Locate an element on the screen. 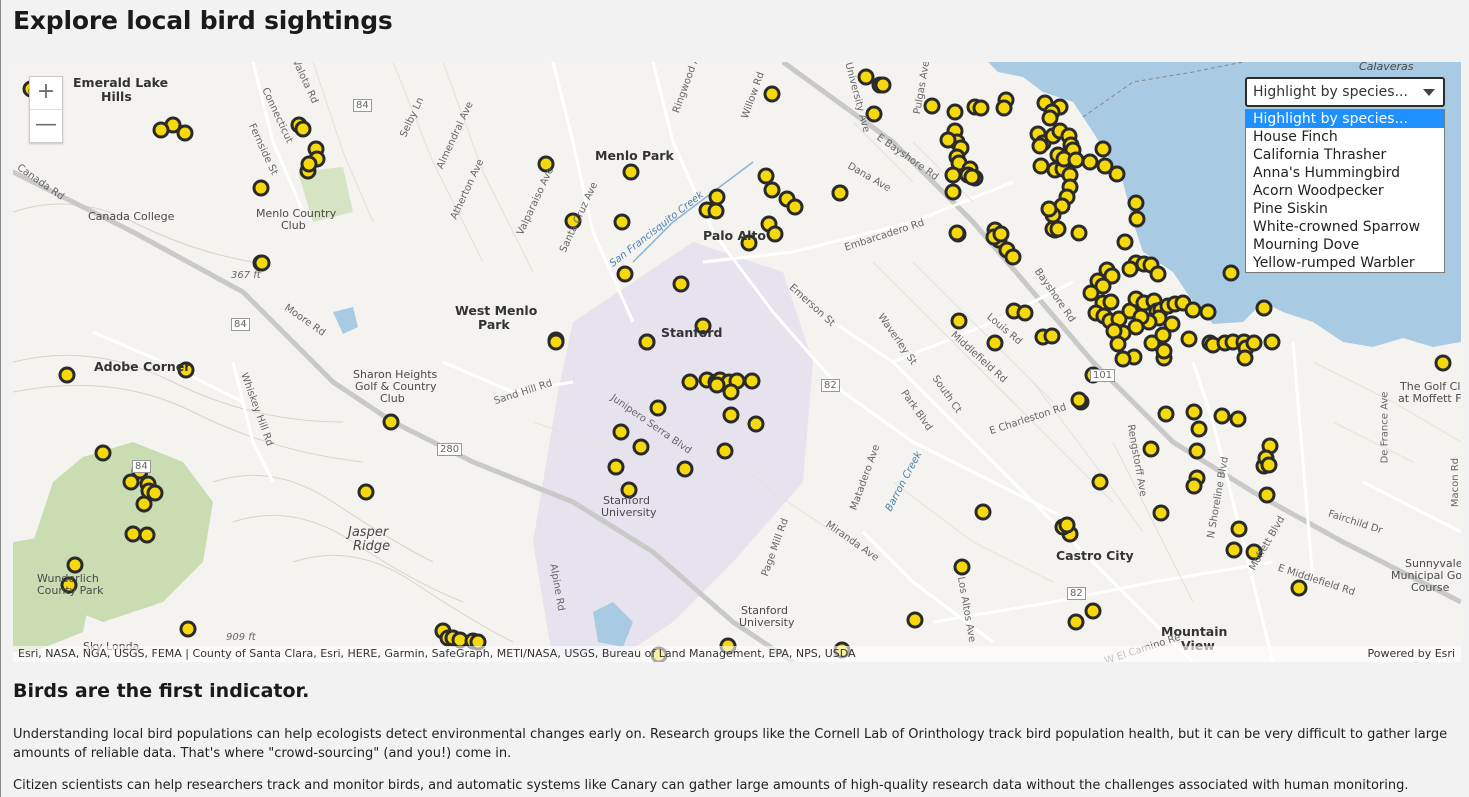 This screenshot has height=797, width=1469. species-option: House Finch is located at coordinates (1345, 137).